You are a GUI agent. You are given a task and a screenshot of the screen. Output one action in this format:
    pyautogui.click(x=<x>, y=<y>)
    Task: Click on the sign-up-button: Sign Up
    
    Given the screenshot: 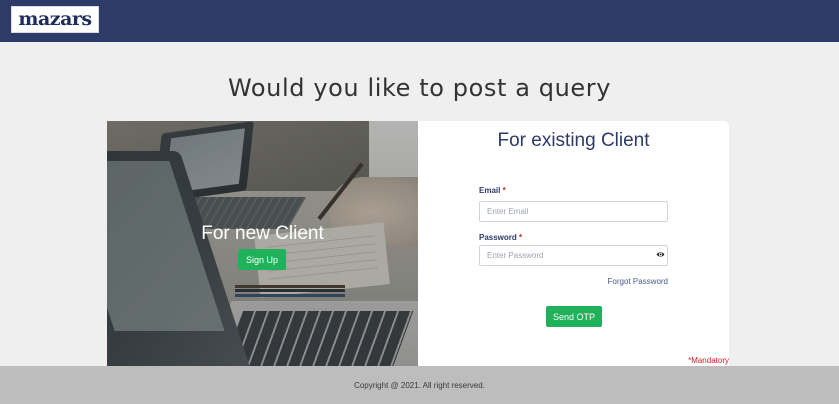 What is the action you would take?
    pyautogui.click(x=262, y=259)
    